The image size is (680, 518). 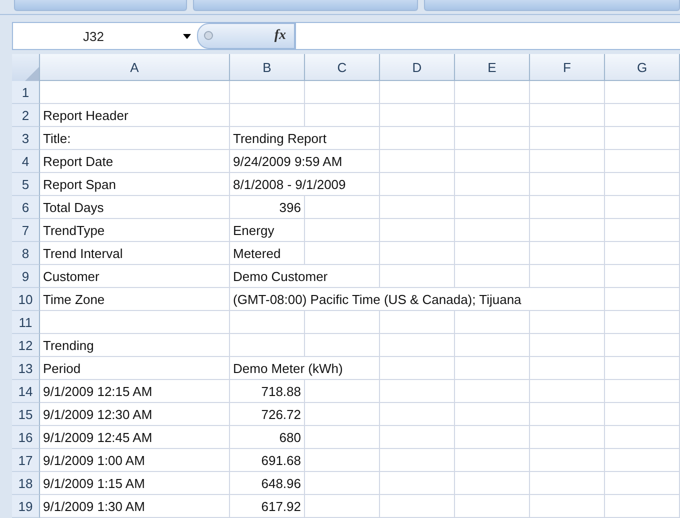 What do you see at coordinates (135, 161) in the screenshot?
I see `table-cell: Report Date` at bounding box center [135, 161].